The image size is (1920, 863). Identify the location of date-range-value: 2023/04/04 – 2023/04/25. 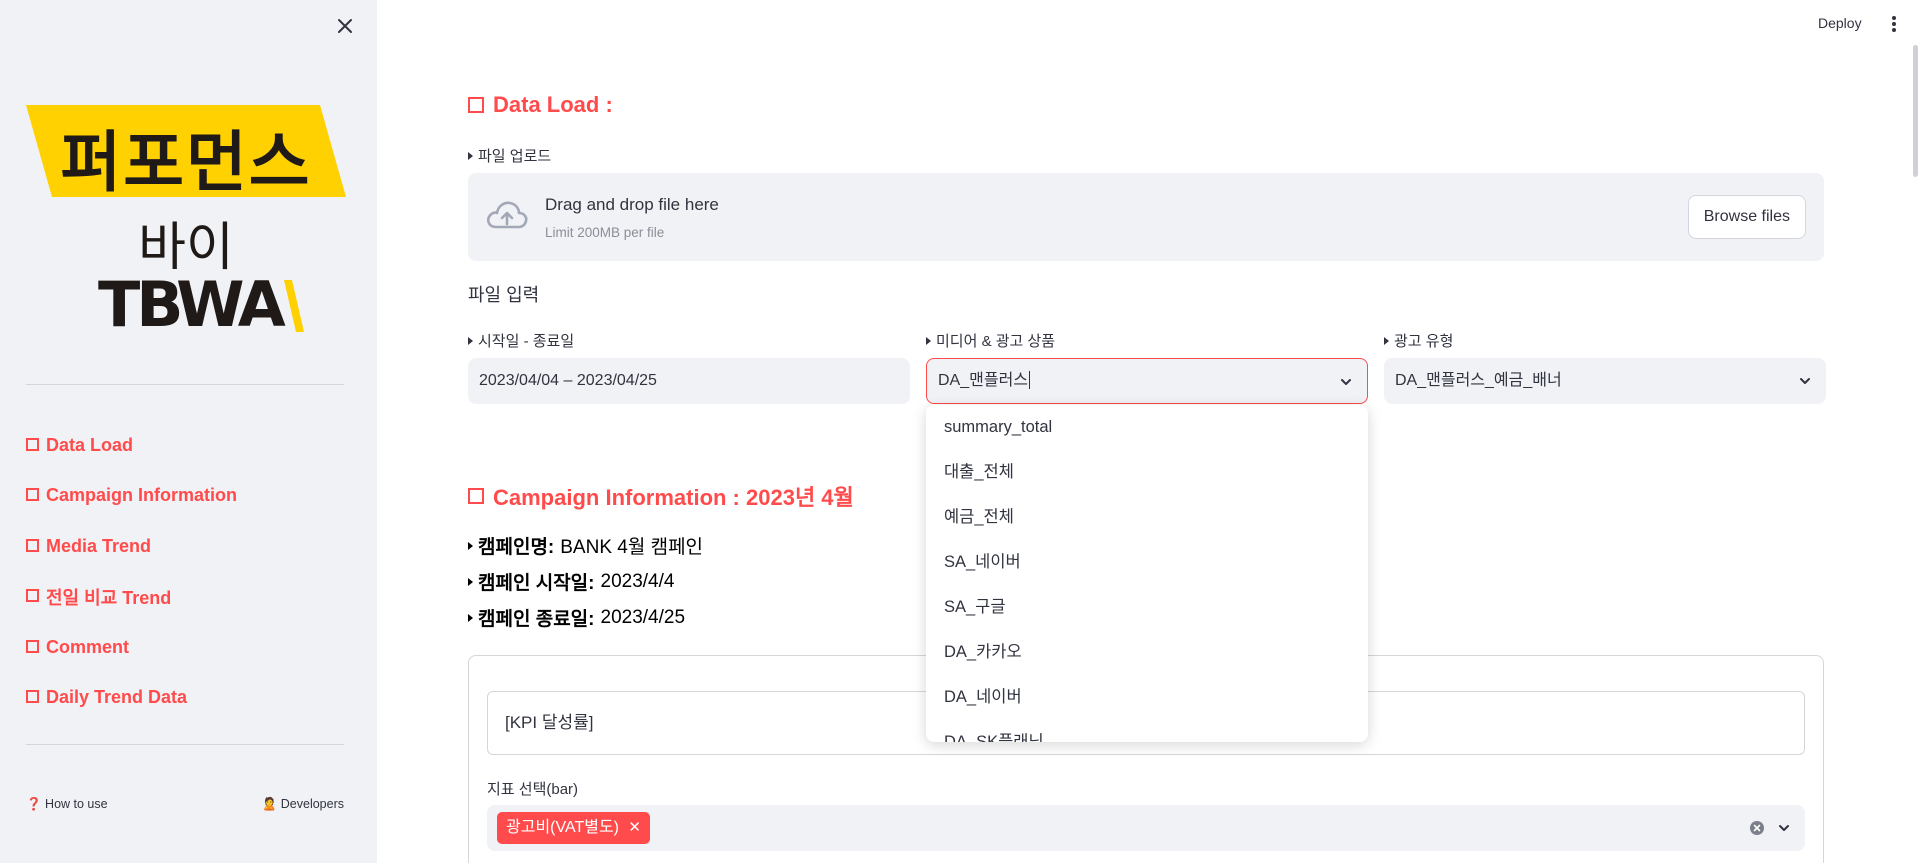
(568, 380).